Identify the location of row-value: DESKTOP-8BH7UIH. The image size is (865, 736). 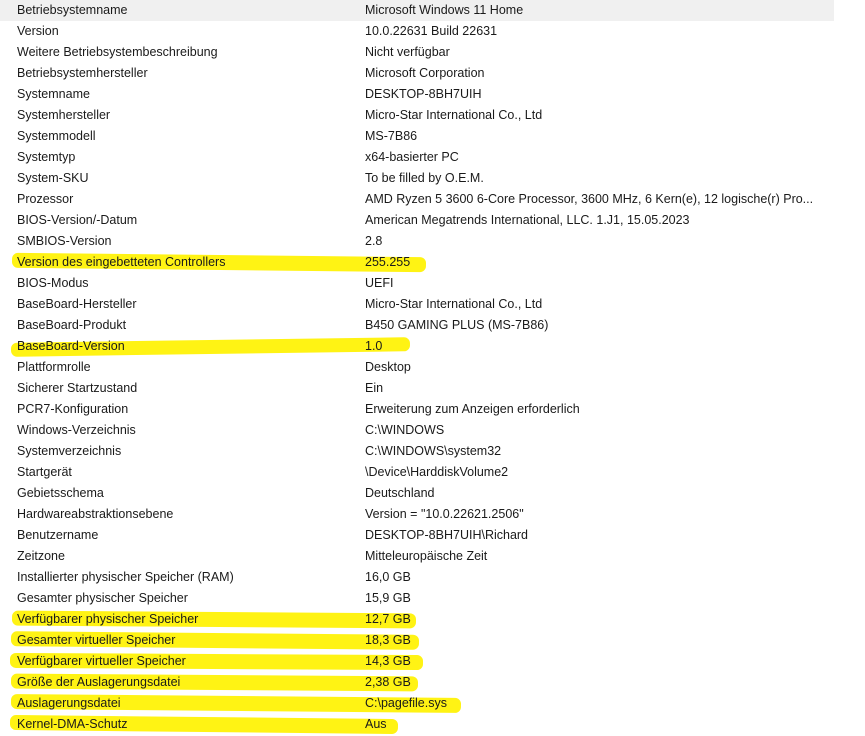
(423, 94).